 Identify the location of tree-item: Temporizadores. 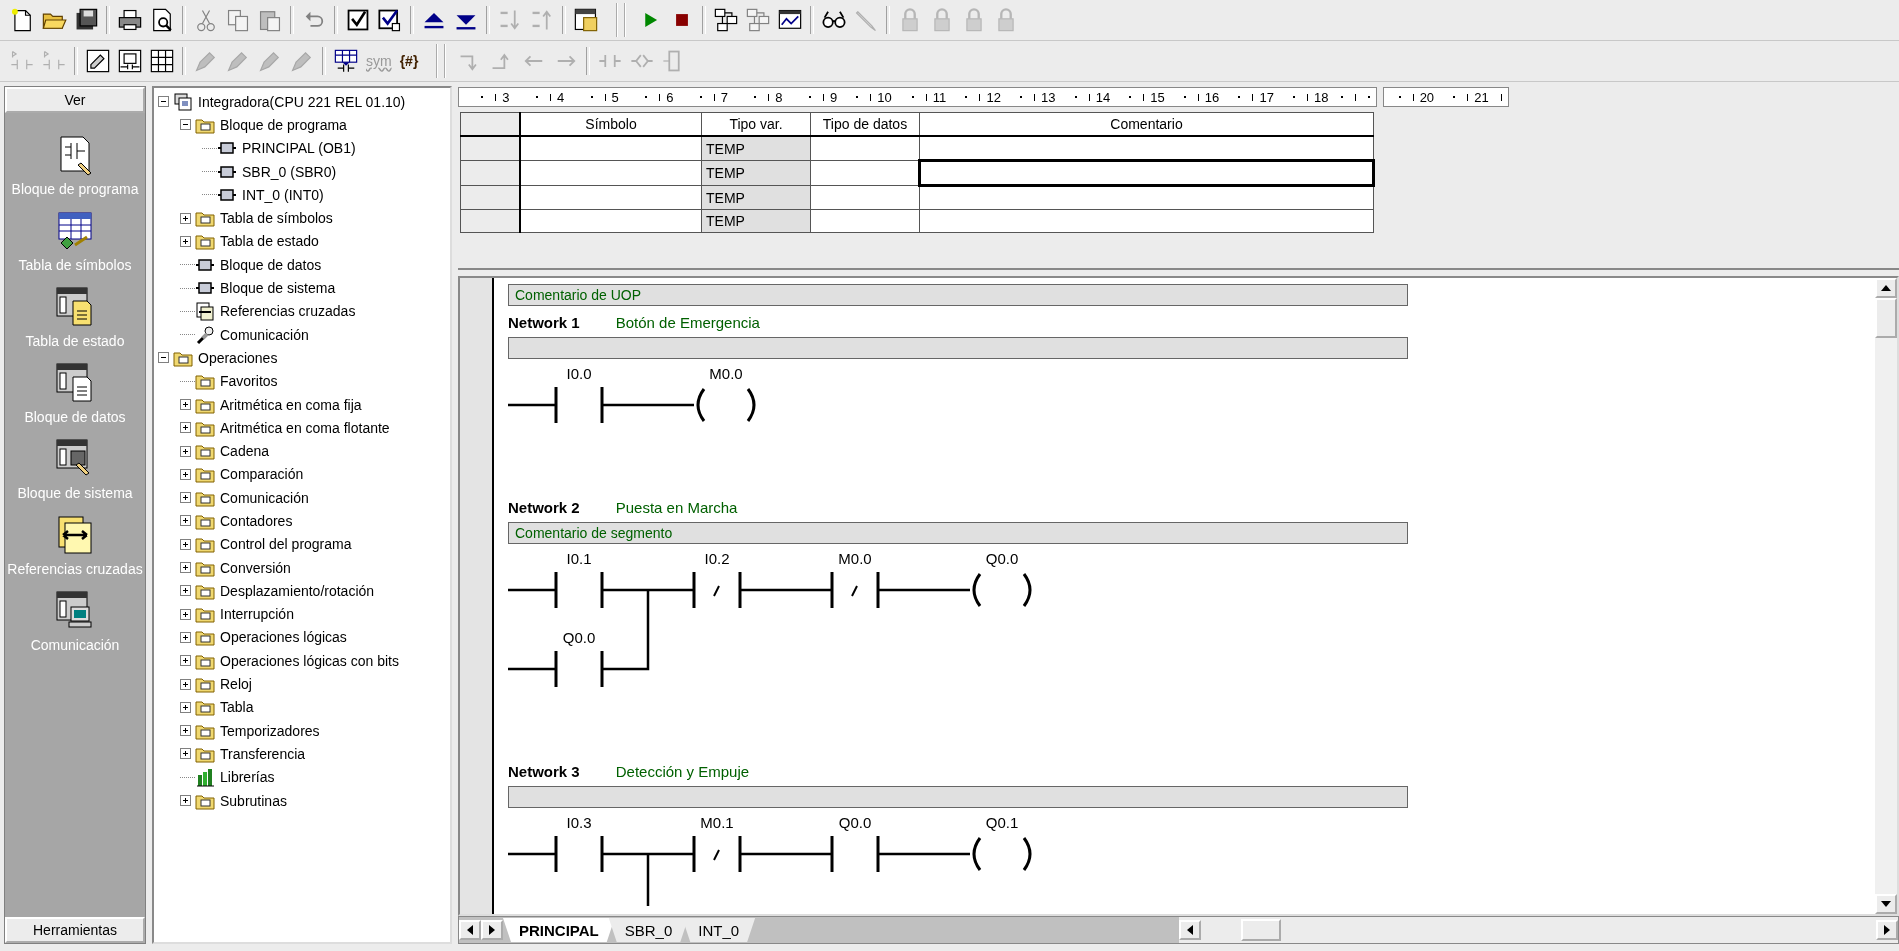
(270, 730).